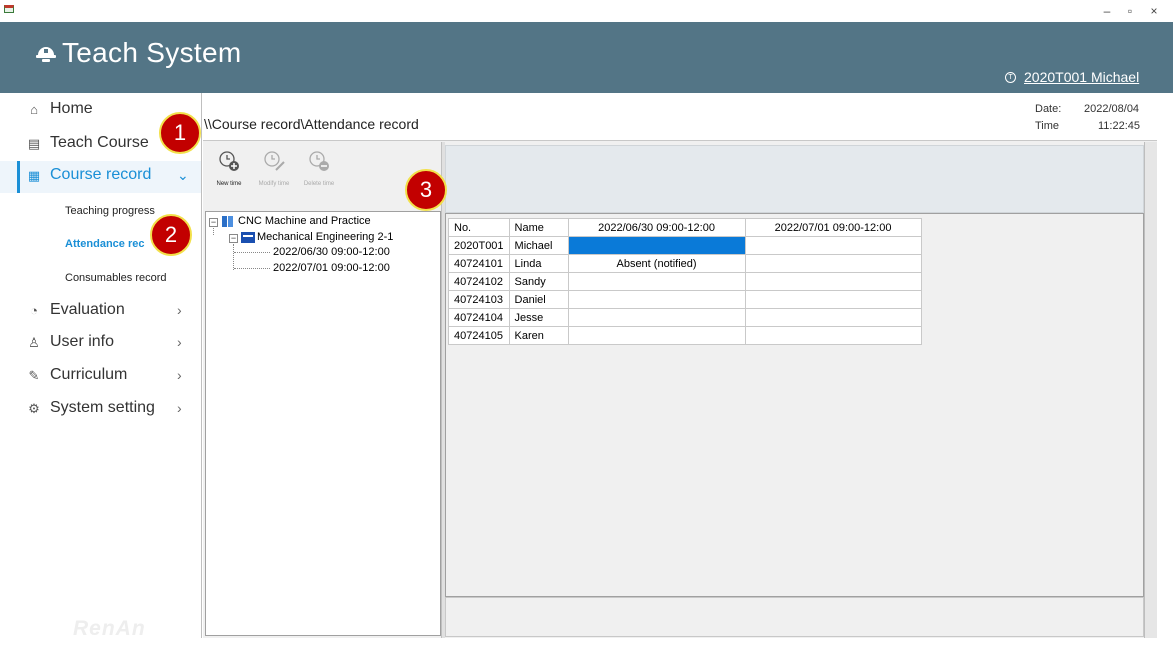 This screenshot has width=1173, height=655. I want to click on book-icon, so click(227, 221).